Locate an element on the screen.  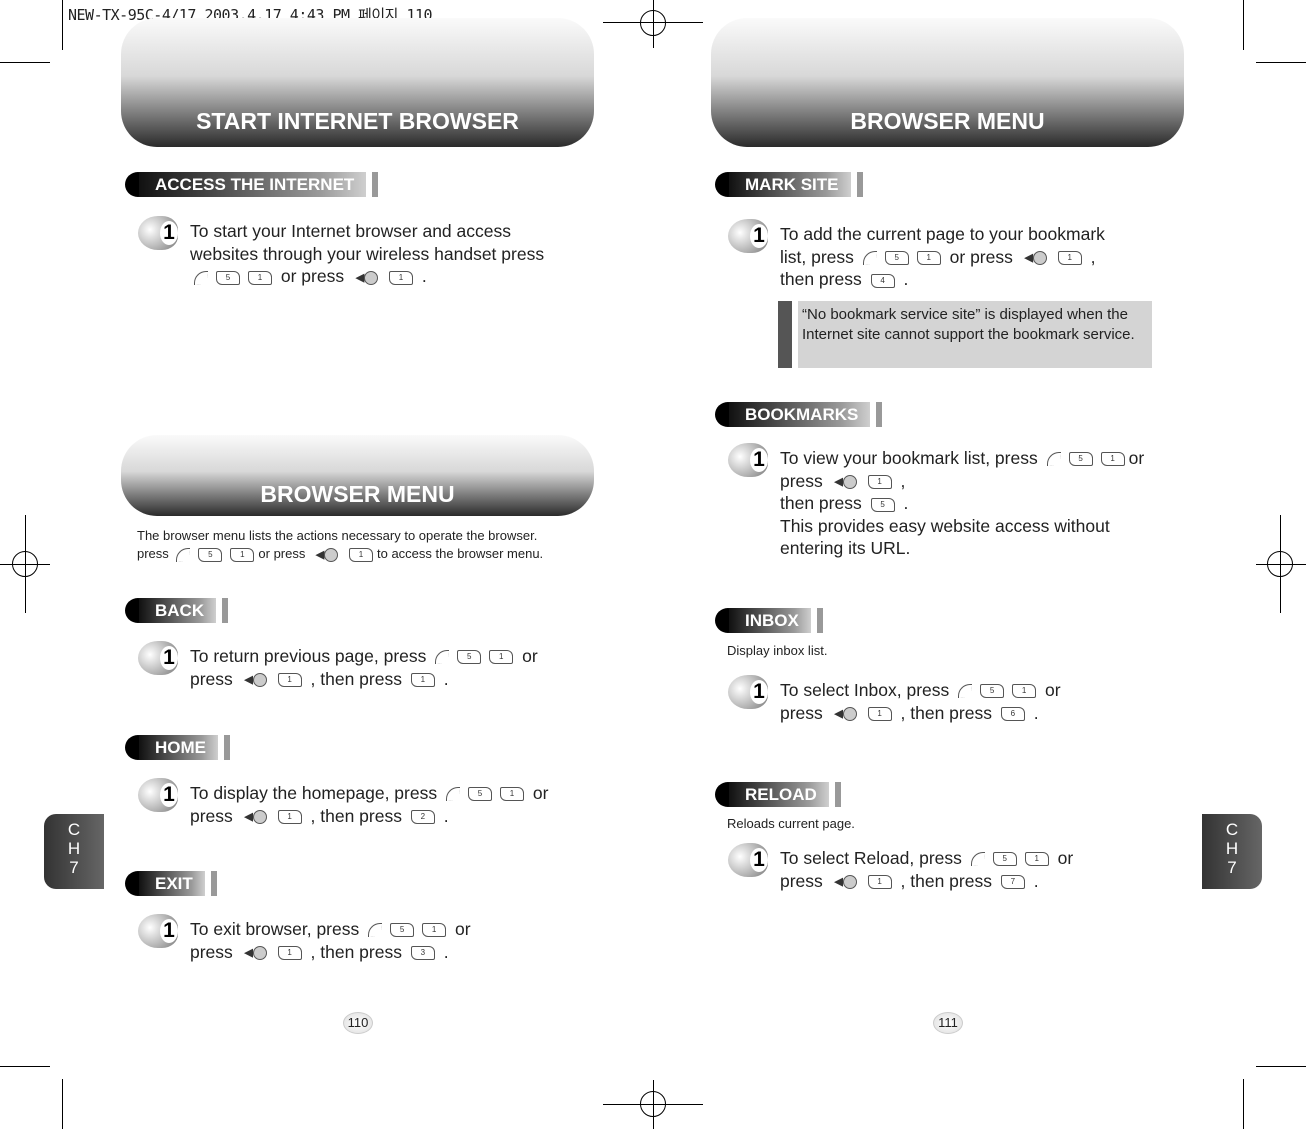
section-header: START INTERNET BROWSER is located at coordinates (357, 82).